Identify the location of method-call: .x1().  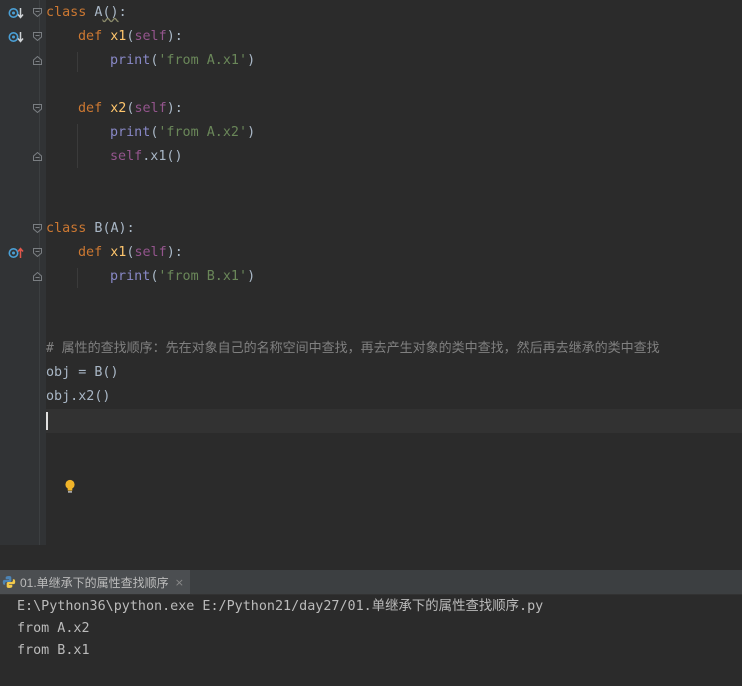
(162, 156).